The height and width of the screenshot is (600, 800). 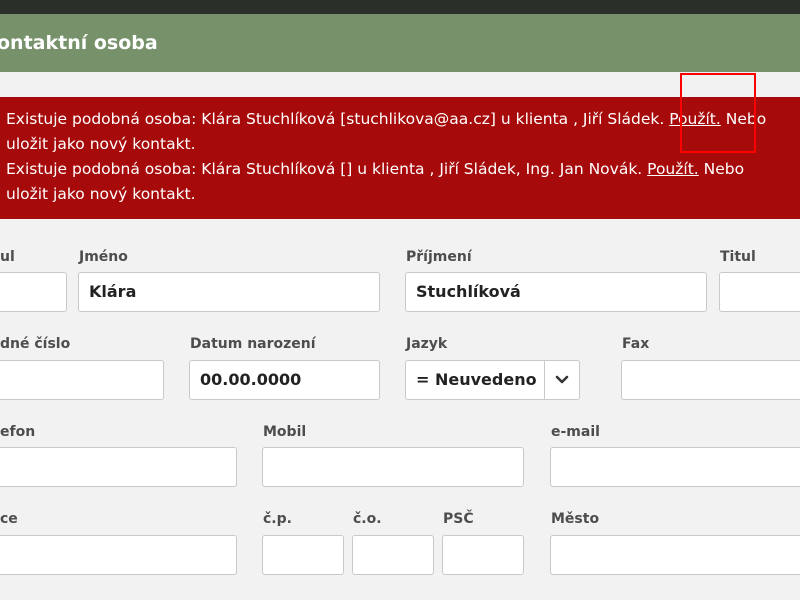 What do you see at coordinates (82, 380) in the screenshot?
I see `birth-number-input` at bounding box center [82, 380].